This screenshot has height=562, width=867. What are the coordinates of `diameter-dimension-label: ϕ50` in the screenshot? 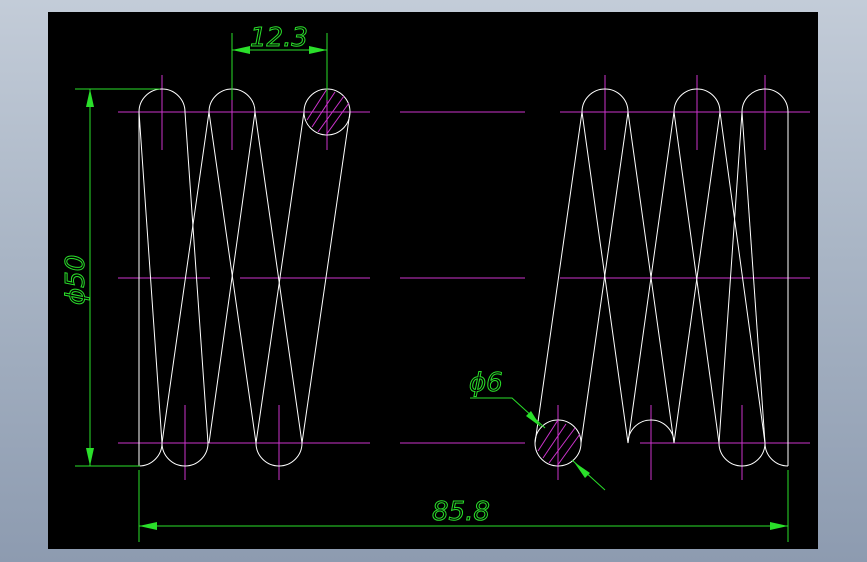 It's located at (76, 280).